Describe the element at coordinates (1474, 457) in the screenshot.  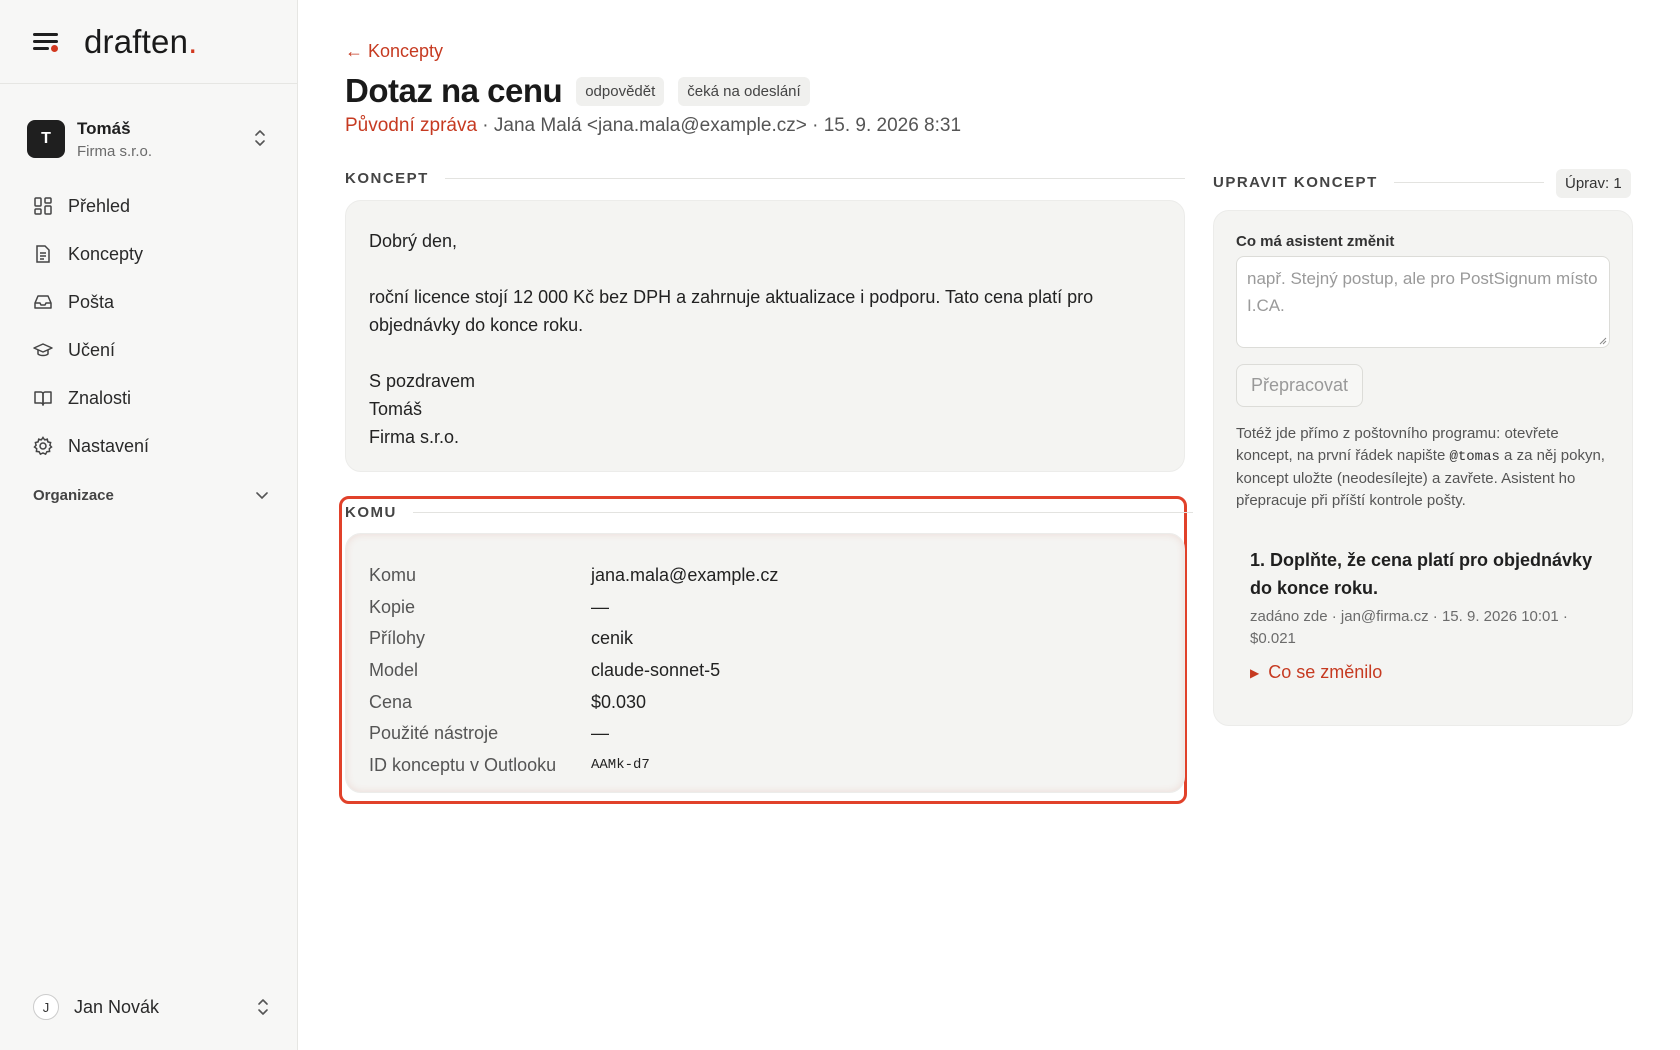
I see `mention-code: @tomas` at that location.